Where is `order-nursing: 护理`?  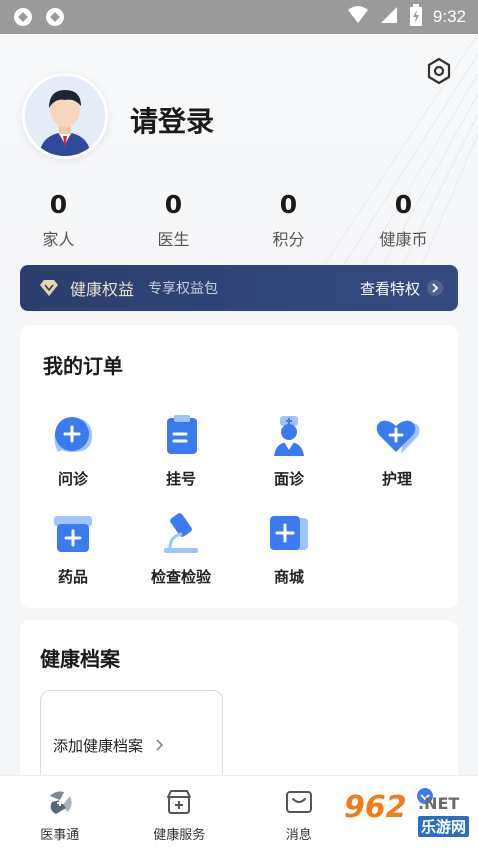 order-nursing: 护理 is located at coordinates (397, 449).